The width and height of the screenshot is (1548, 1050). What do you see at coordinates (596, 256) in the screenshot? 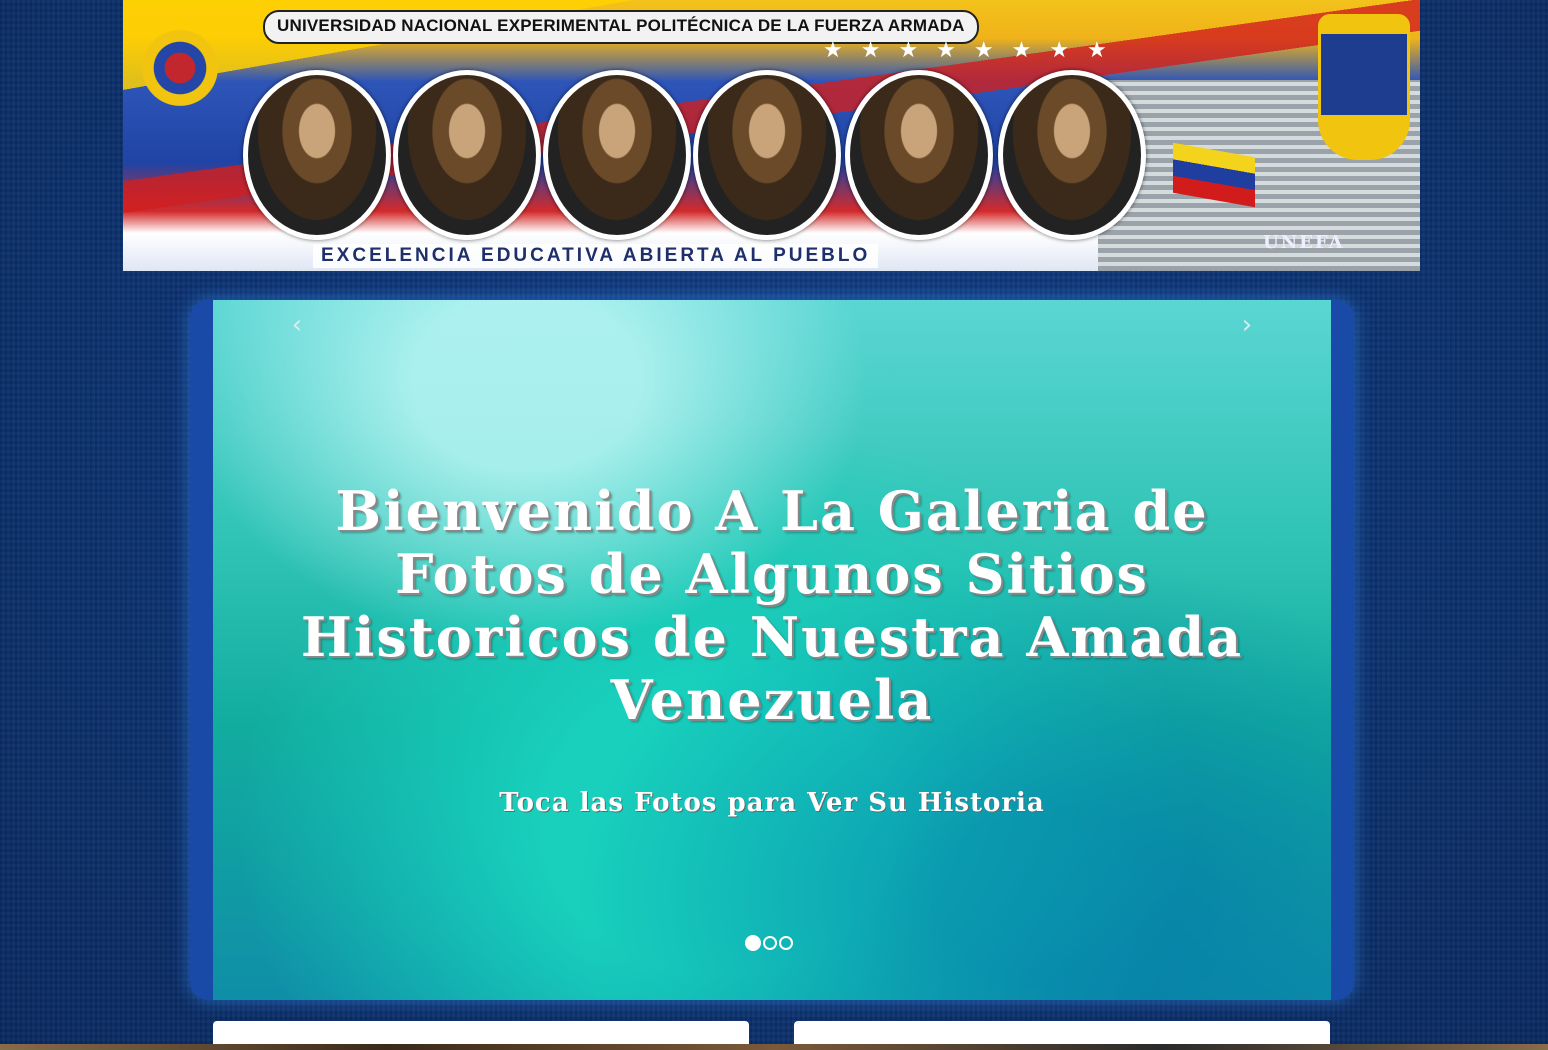
I see `banner-slogan: EXCELENCIA EDUCATIVA ABIERTA AL PUEBLO` at bounding box center [596, 256].